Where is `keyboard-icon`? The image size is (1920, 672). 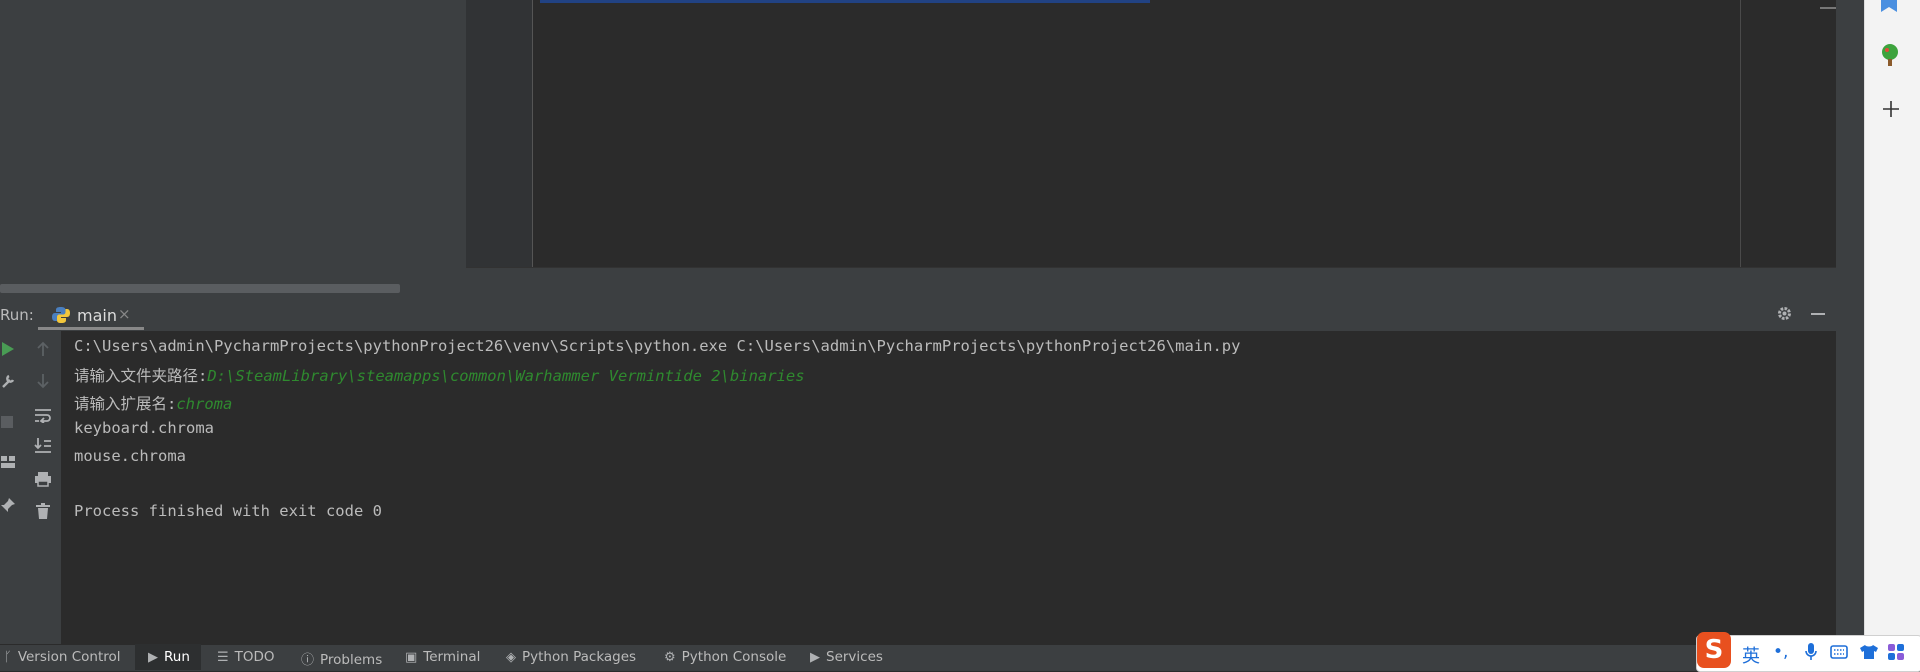 keyboard-icon is located at coordinates (1839, 652).